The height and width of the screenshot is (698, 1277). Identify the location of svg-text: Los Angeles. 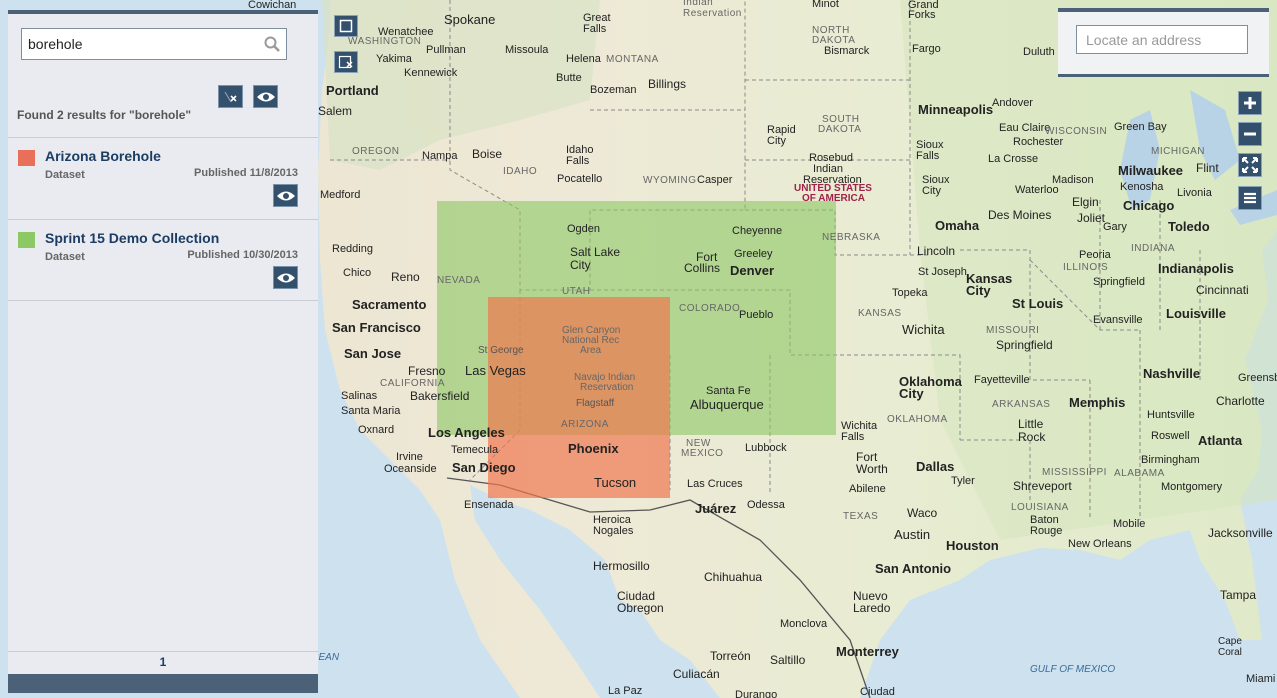
(466, 432).